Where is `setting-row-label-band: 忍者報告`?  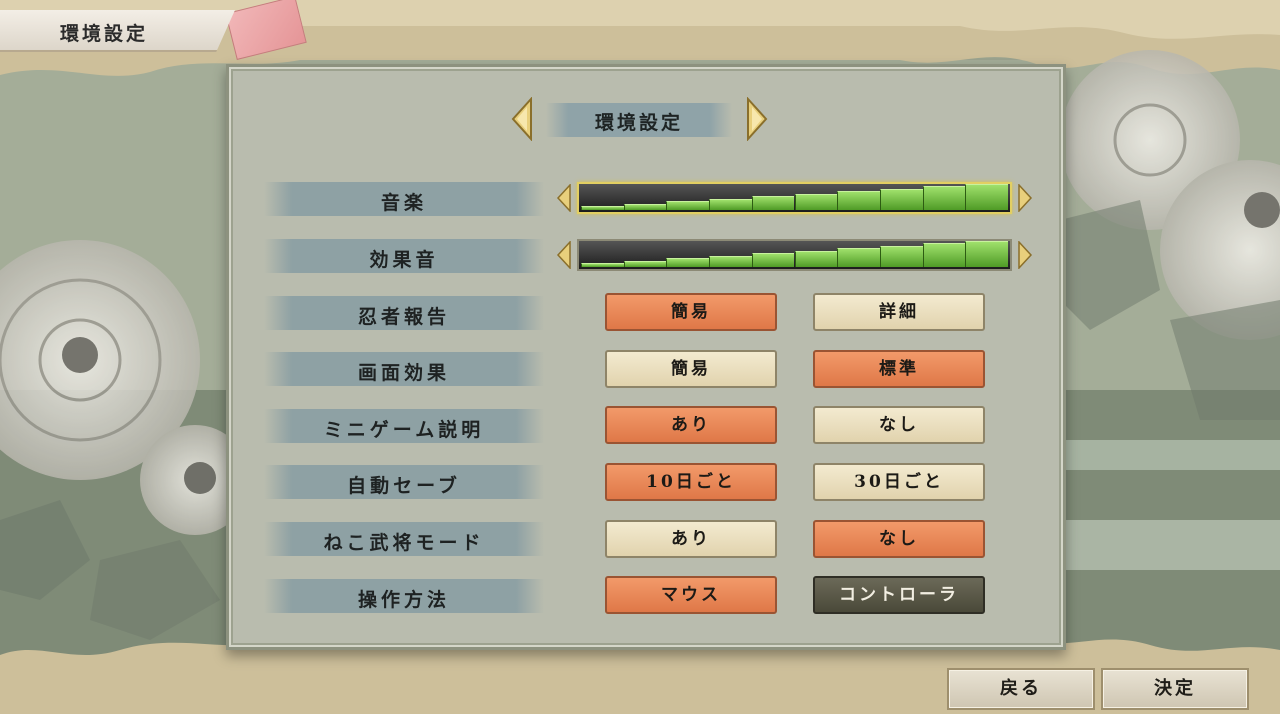
setting-row-label-band: 忍者報告 is located at coordinates (404, 313).